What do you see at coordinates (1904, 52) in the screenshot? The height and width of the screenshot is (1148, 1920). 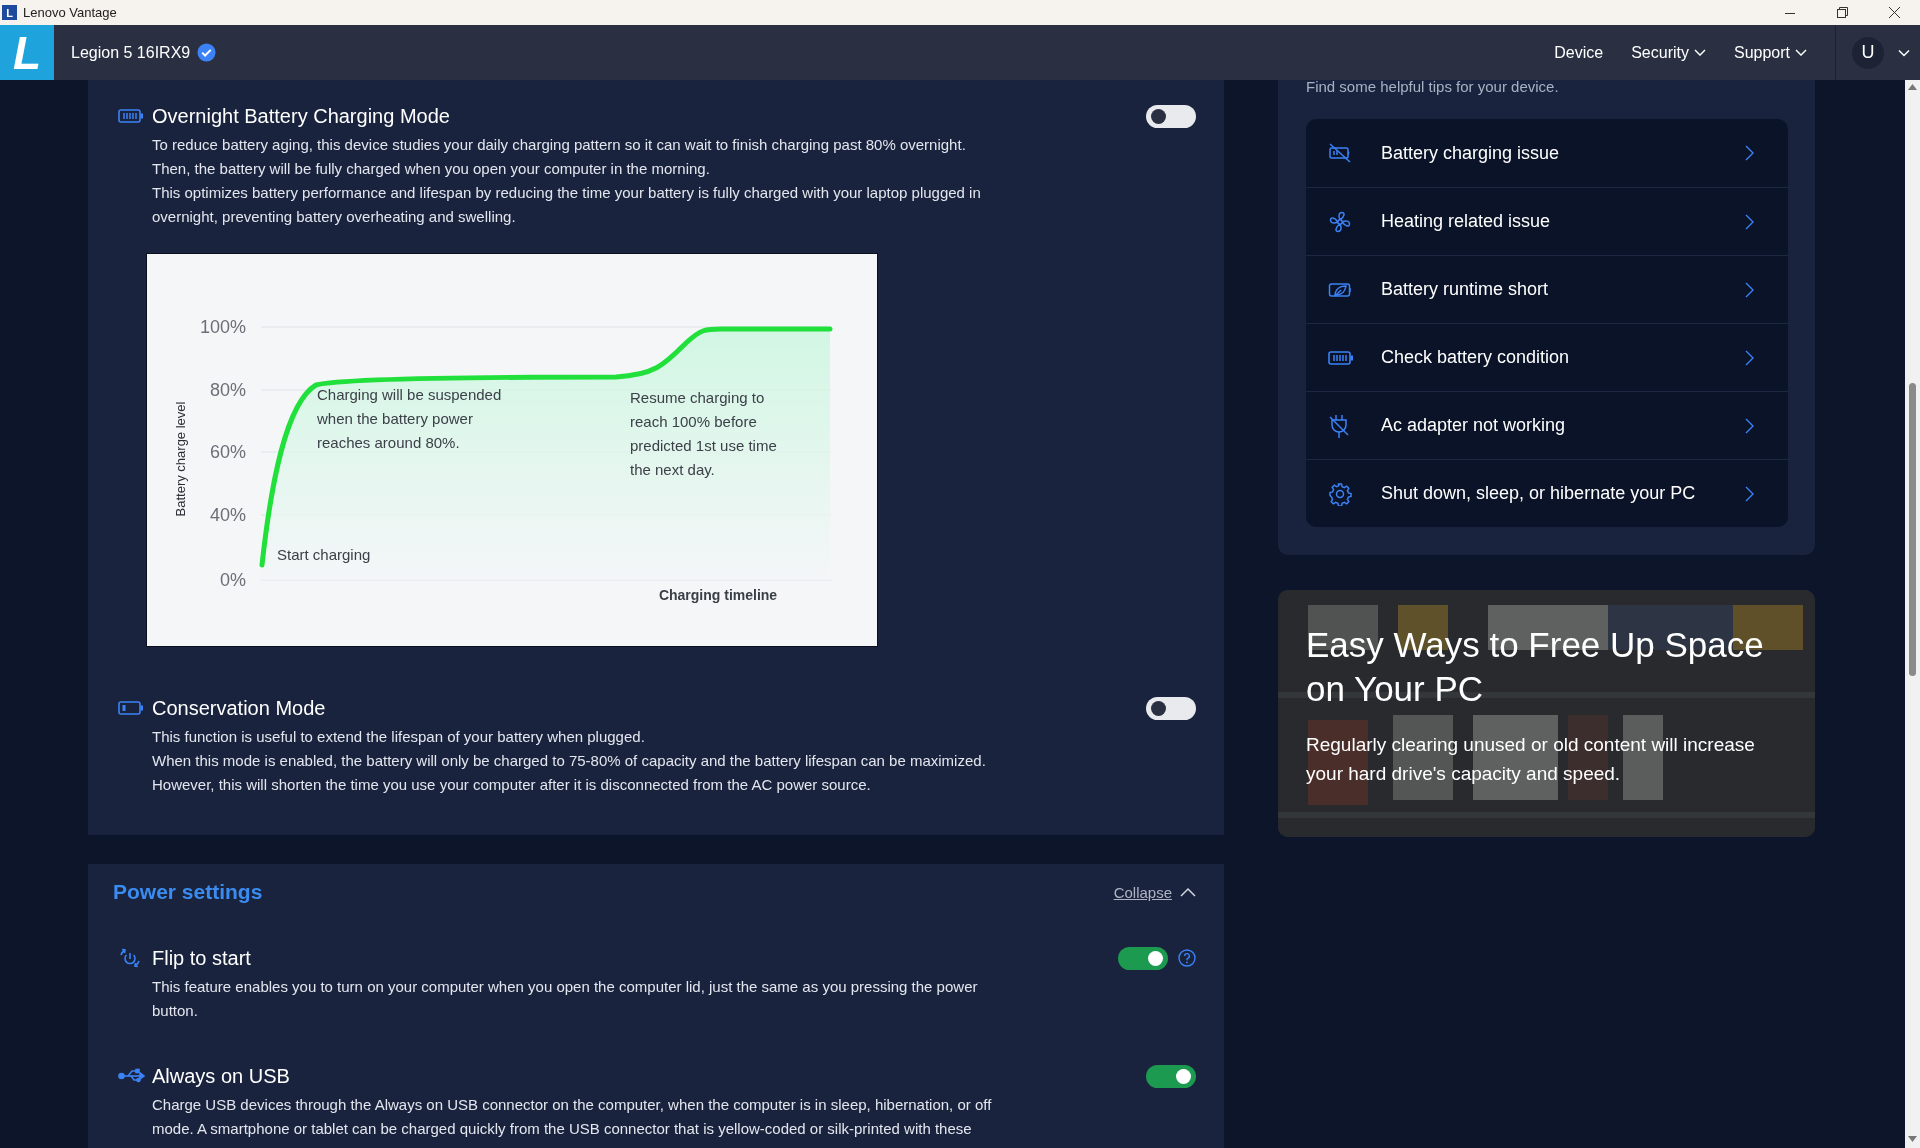 I see `chevron-down-icon` at bounding box center [1904, 52].